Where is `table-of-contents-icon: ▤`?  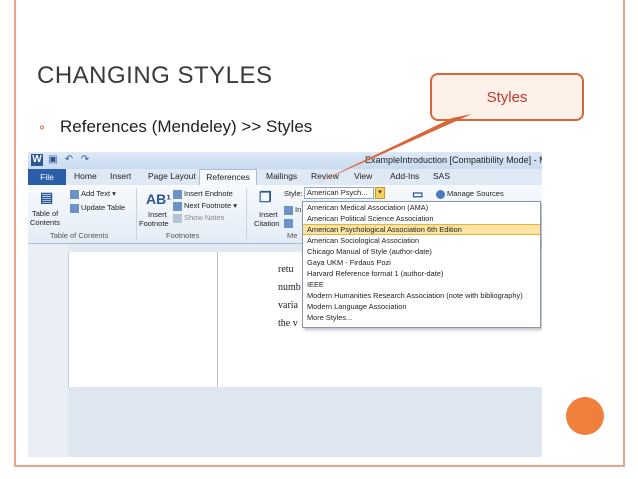
table-of-contents-icon: ▤ is located at coordinates (47, 197).